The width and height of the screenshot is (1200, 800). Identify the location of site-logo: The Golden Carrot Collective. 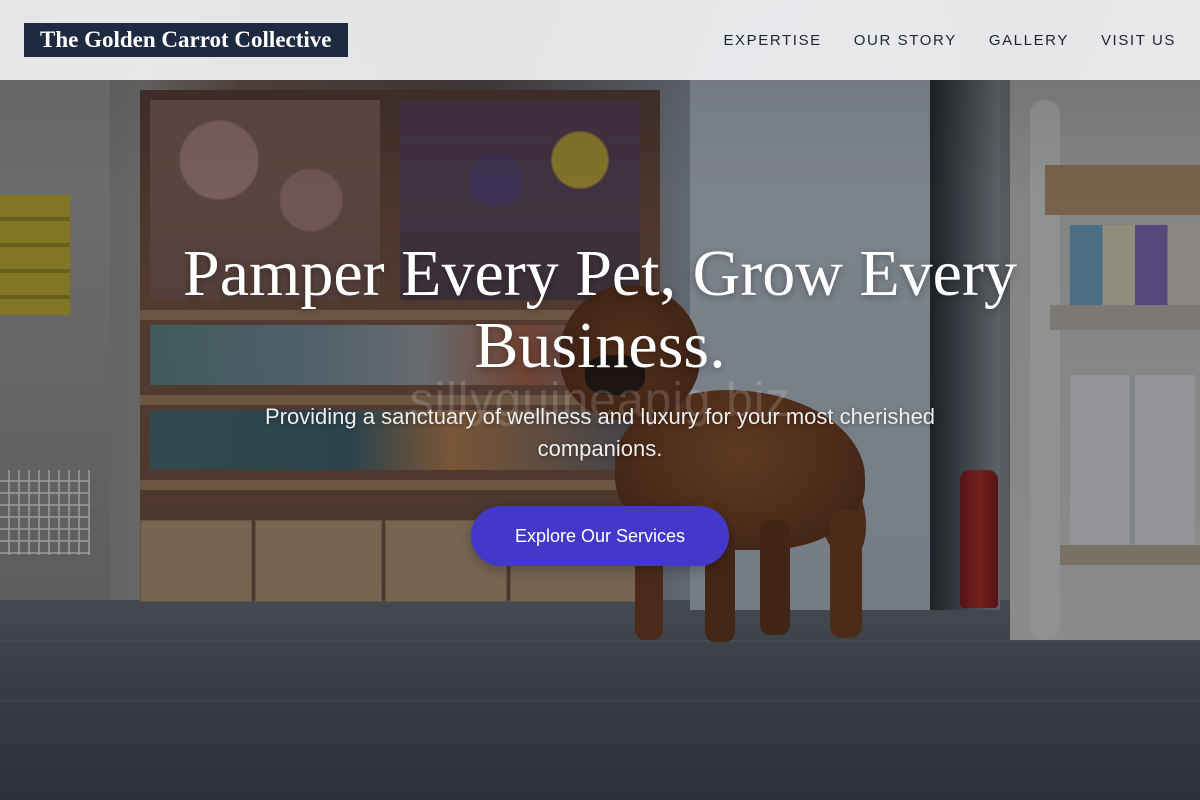
(186, 40).